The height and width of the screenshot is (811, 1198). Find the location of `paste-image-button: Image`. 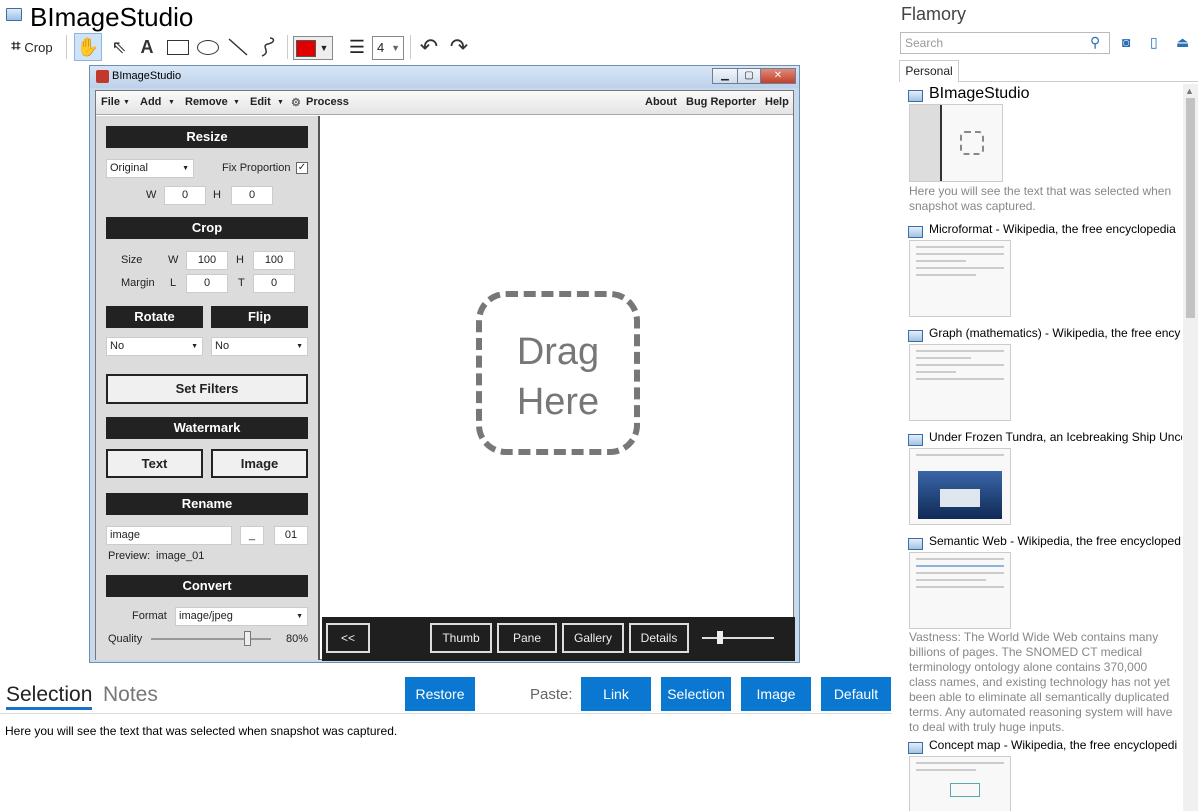

paste-image-button: Image is located at coordinates (776, 694).